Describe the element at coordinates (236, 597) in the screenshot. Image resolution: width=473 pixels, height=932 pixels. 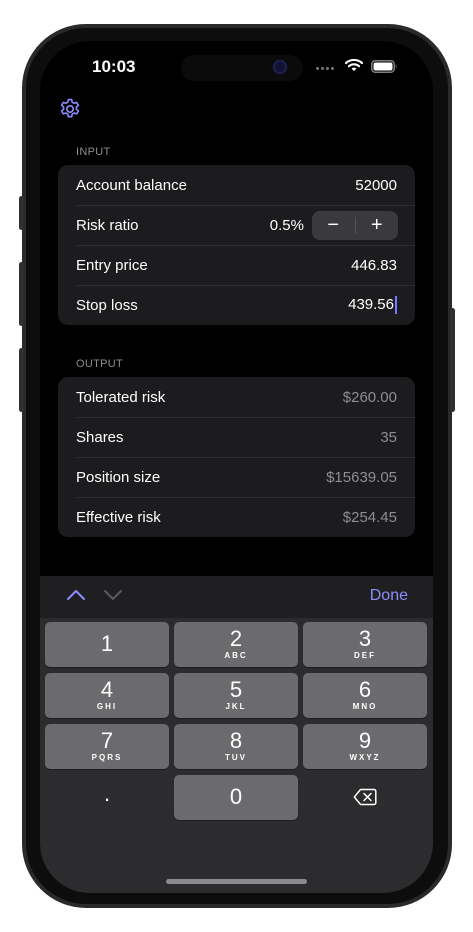
I see `keyboard-toolbar: Done` at that location.